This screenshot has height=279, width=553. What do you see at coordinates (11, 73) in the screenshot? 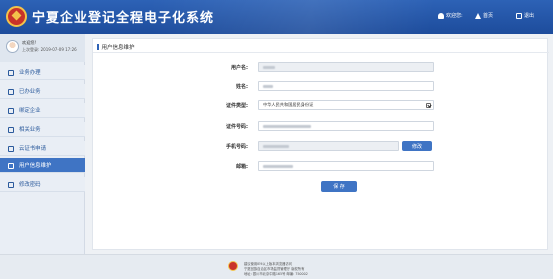
I see `briefcase-icon` at bounding box center [11, 73].